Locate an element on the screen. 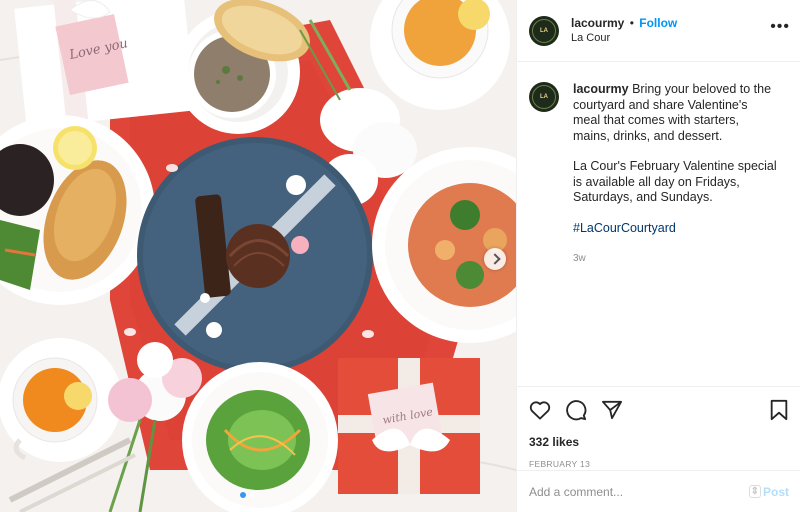 This screenshot has height=512, width=800. comment-icon is located at coordinates (576, 410).